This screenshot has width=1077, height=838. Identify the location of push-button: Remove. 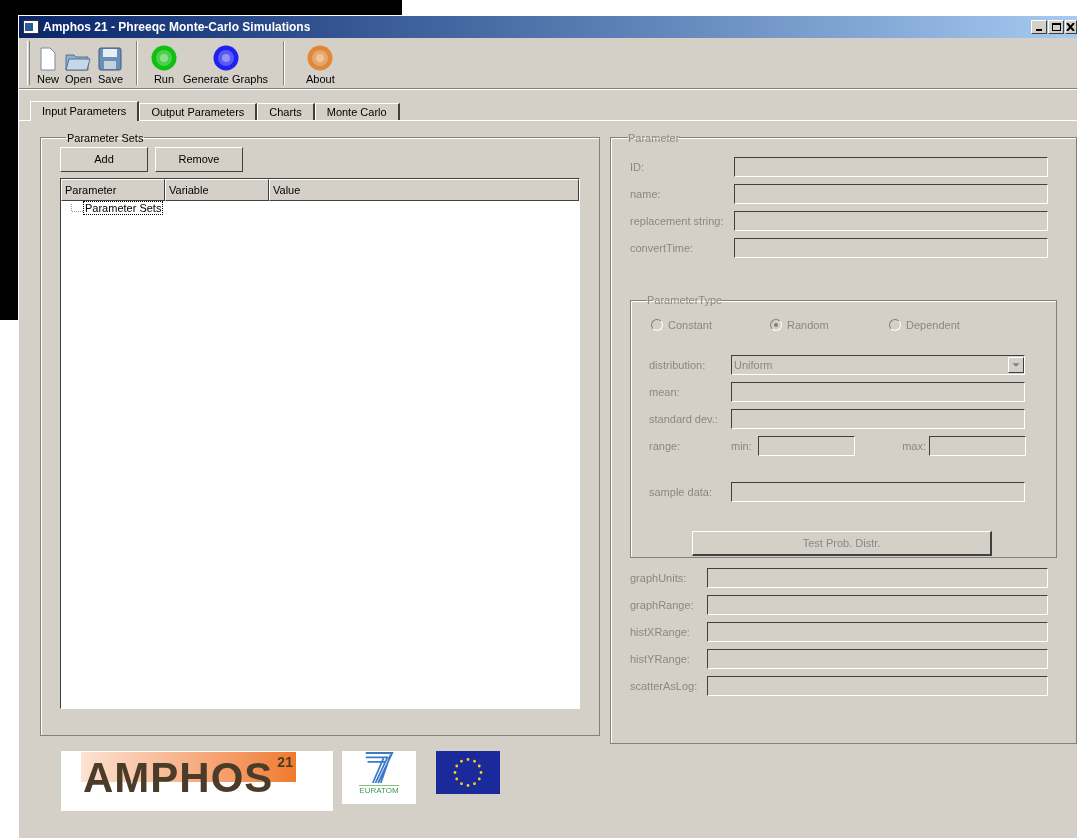
(199, 160).